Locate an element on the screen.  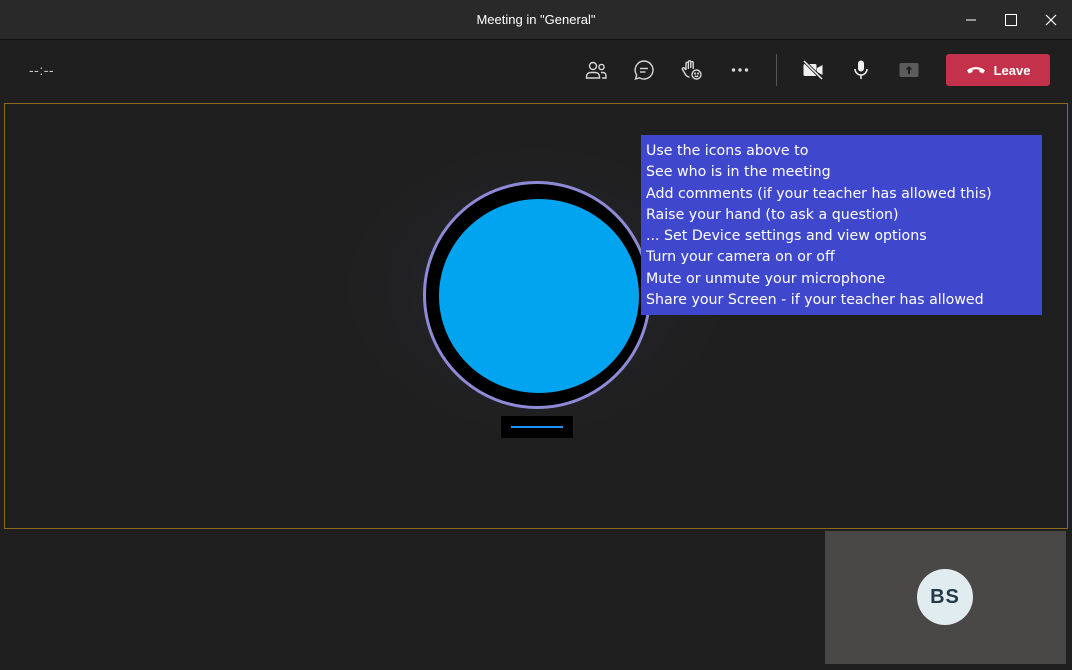
speaker-name-bar is located at coordinates (537, 427).